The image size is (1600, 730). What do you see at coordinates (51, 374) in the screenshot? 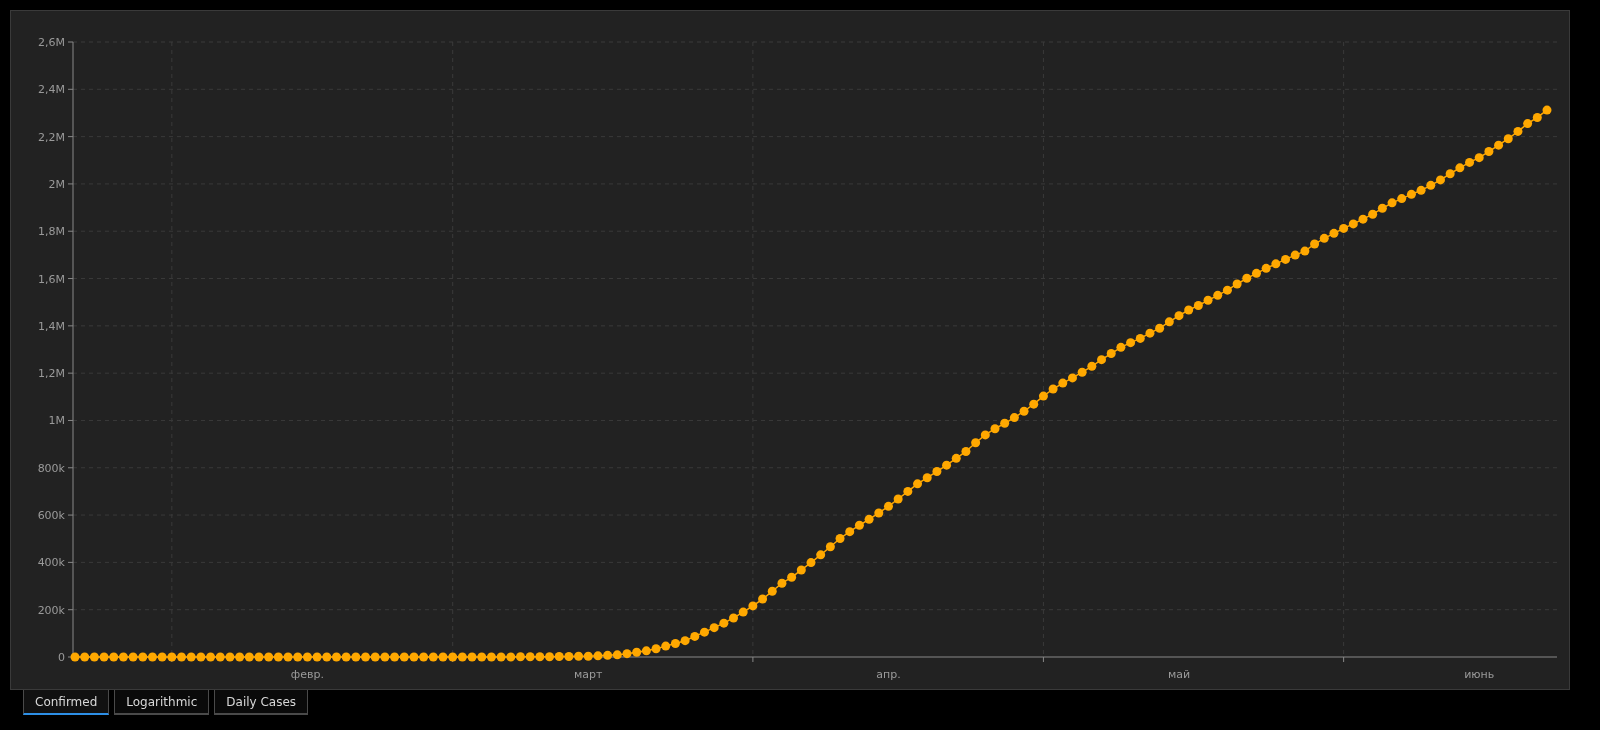
I see `axis-label: 1,2M` at bounding box center [51, 374].